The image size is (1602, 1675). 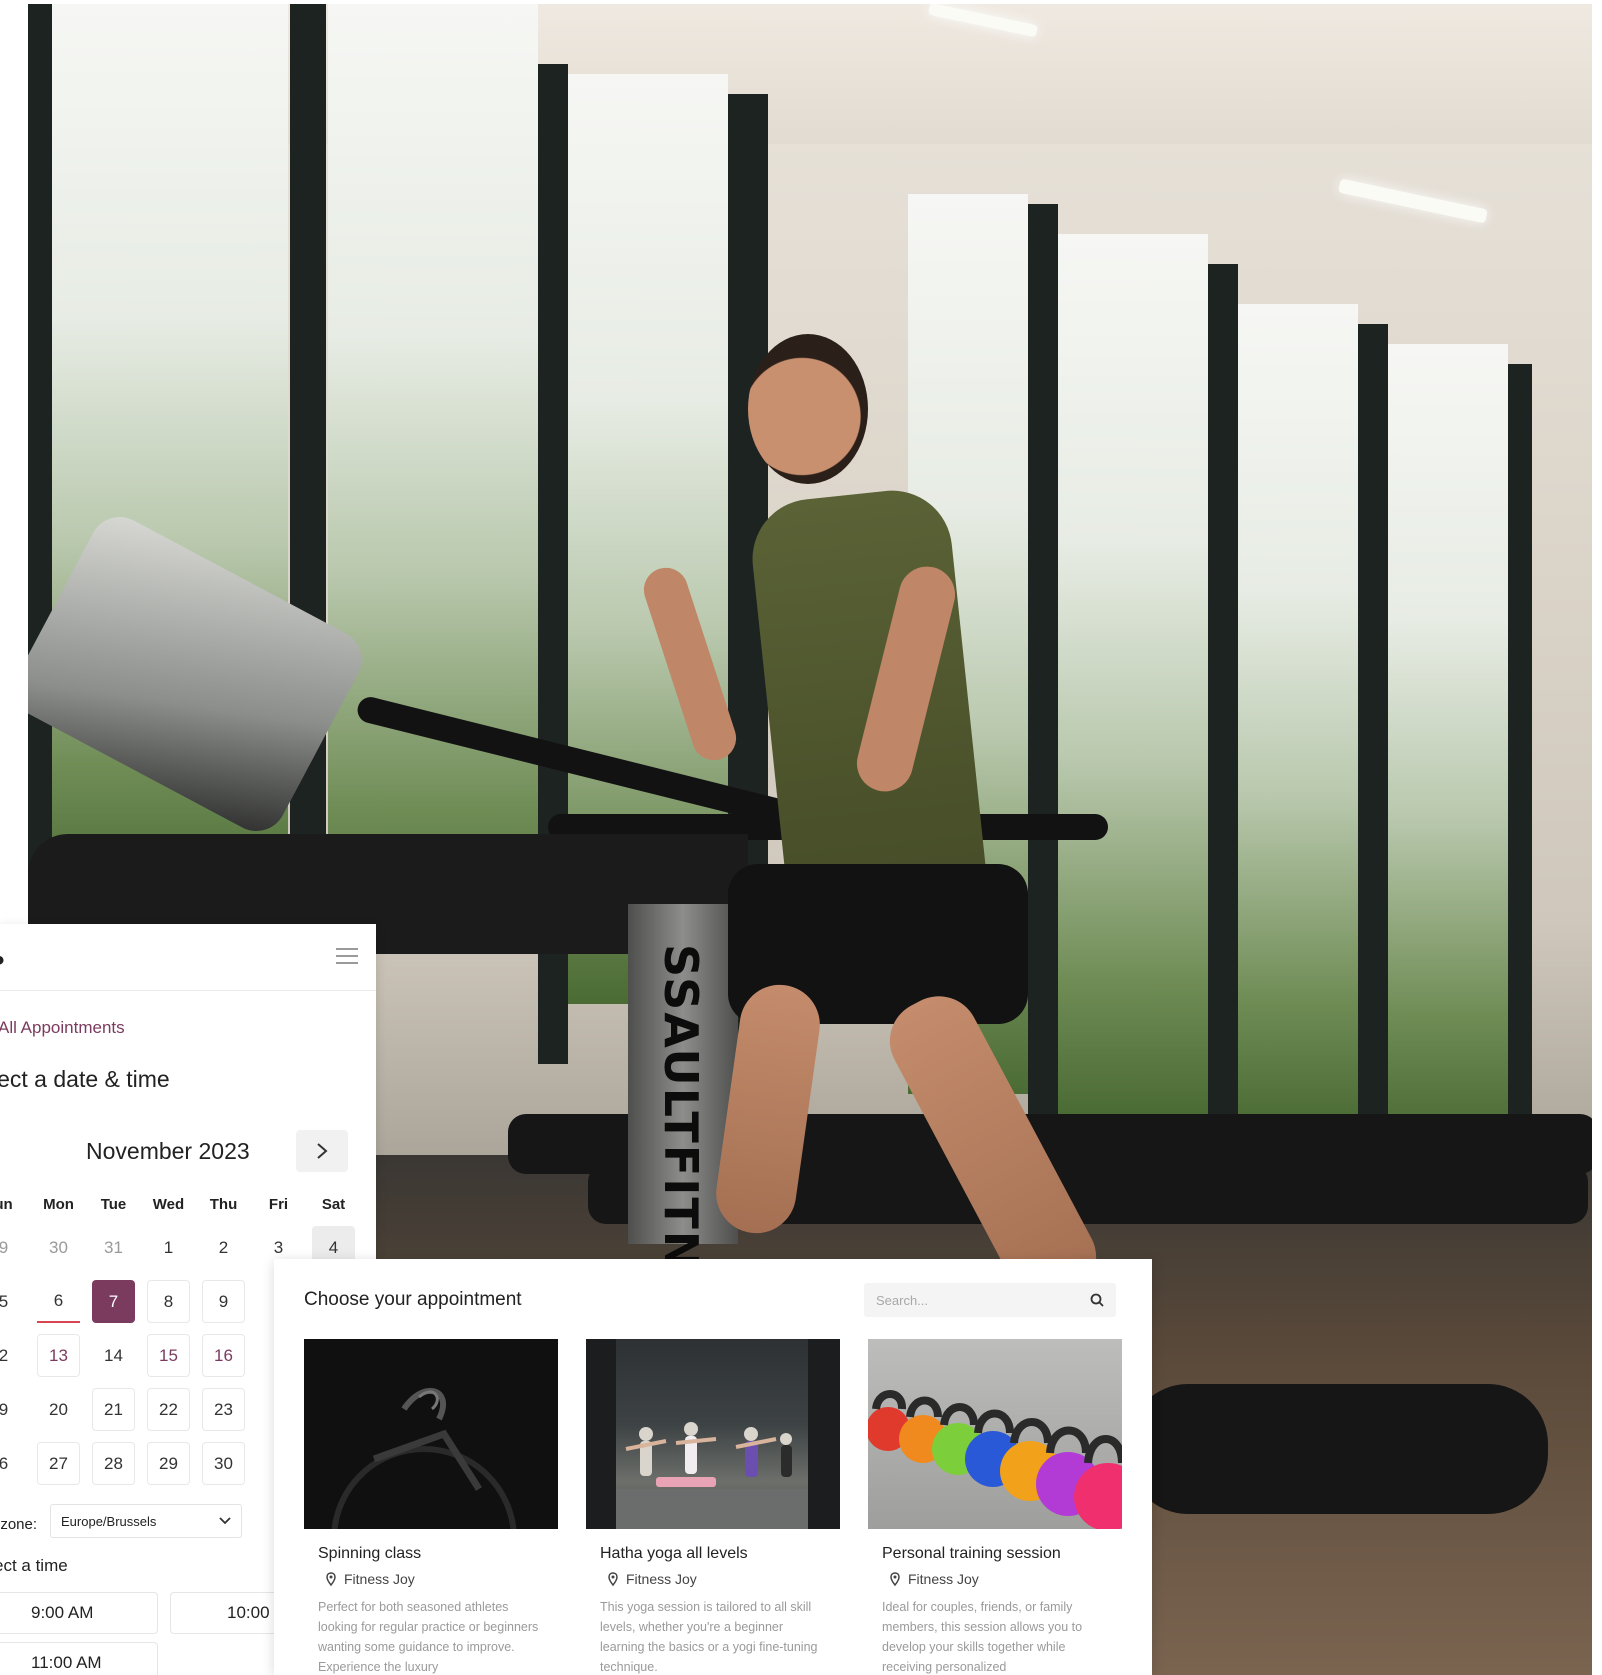 What do you see at coordinates (113, 1463) in the screenshot?
I see `calendar-day-available: 28` at bounding box center [113, 1463].